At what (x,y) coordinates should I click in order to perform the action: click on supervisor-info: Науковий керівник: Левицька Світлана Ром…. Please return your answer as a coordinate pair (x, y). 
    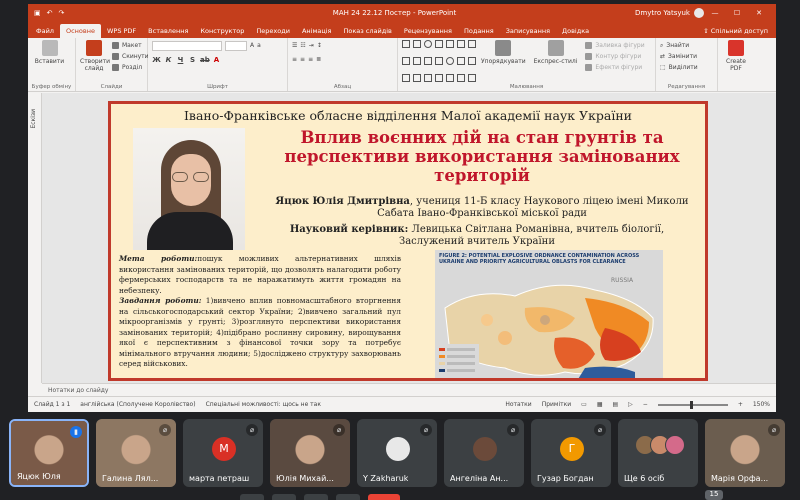
    Looking at the image, I should click on (477, 236).